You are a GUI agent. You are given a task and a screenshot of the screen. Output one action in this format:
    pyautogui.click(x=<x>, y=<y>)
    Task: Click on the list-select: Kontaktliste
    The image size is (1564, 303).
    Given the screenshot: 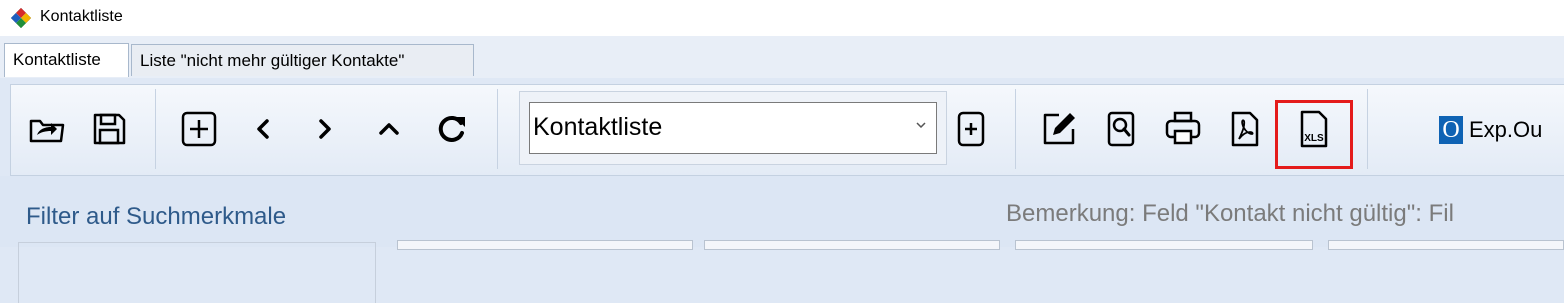 What is the action you would take?
    pyautogui.click(x=733, y=128)
    